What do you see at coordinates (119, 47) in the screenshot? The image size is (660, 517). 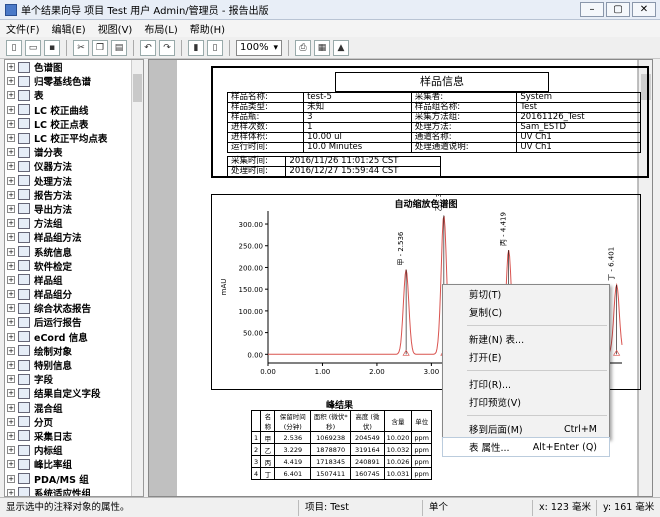 I see `paste-icon: ▤` at bounding box center [119, 47].